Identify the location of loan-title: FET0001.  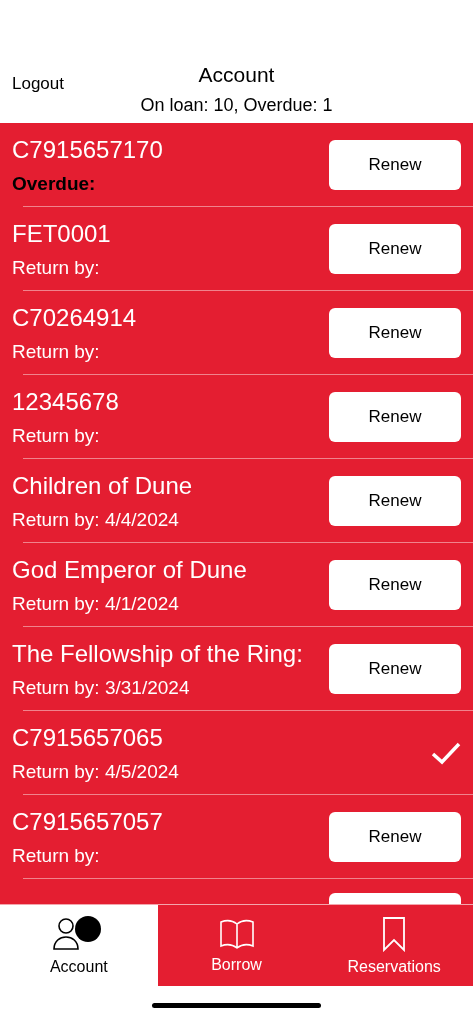
(62, 233).